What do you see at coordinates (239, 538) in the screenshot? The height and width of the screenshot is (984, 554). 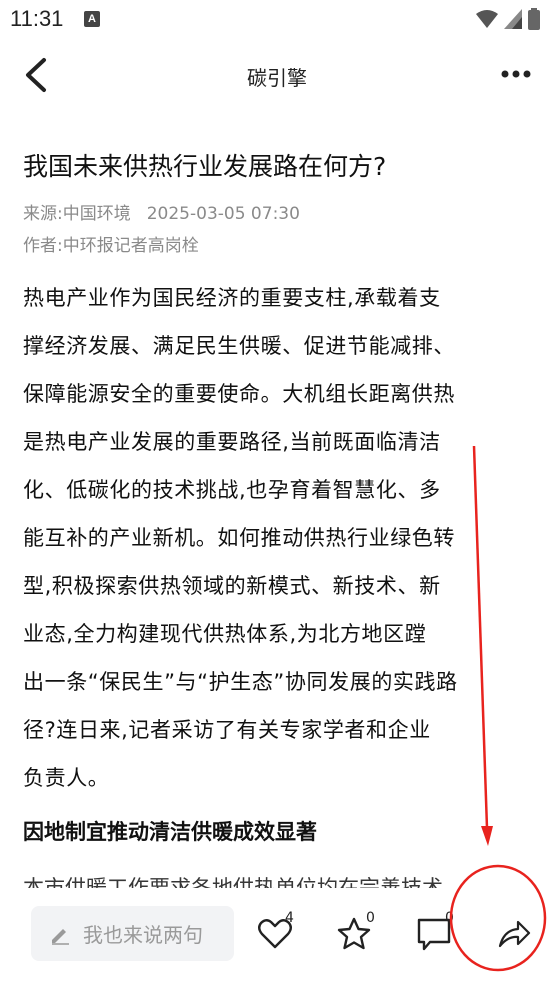 I see `paragraph-line: 能互补的产业新机。如何推动供热行业绿色转` at bounding box center [239, 538].